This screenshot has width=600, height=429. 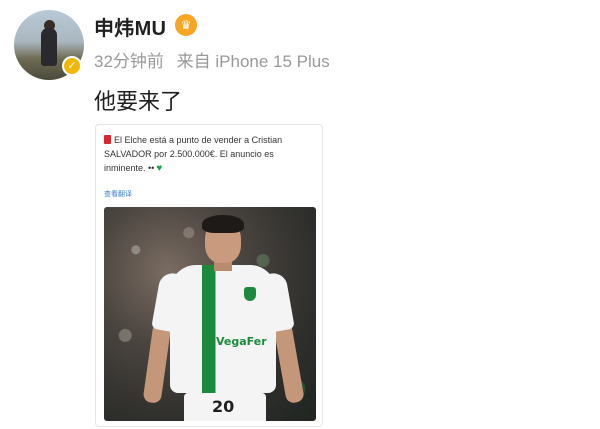 What do you see at coordinates (223, 406) in the screenshot?
I see `shirt-number: 20` at bounding box center [223, 406].